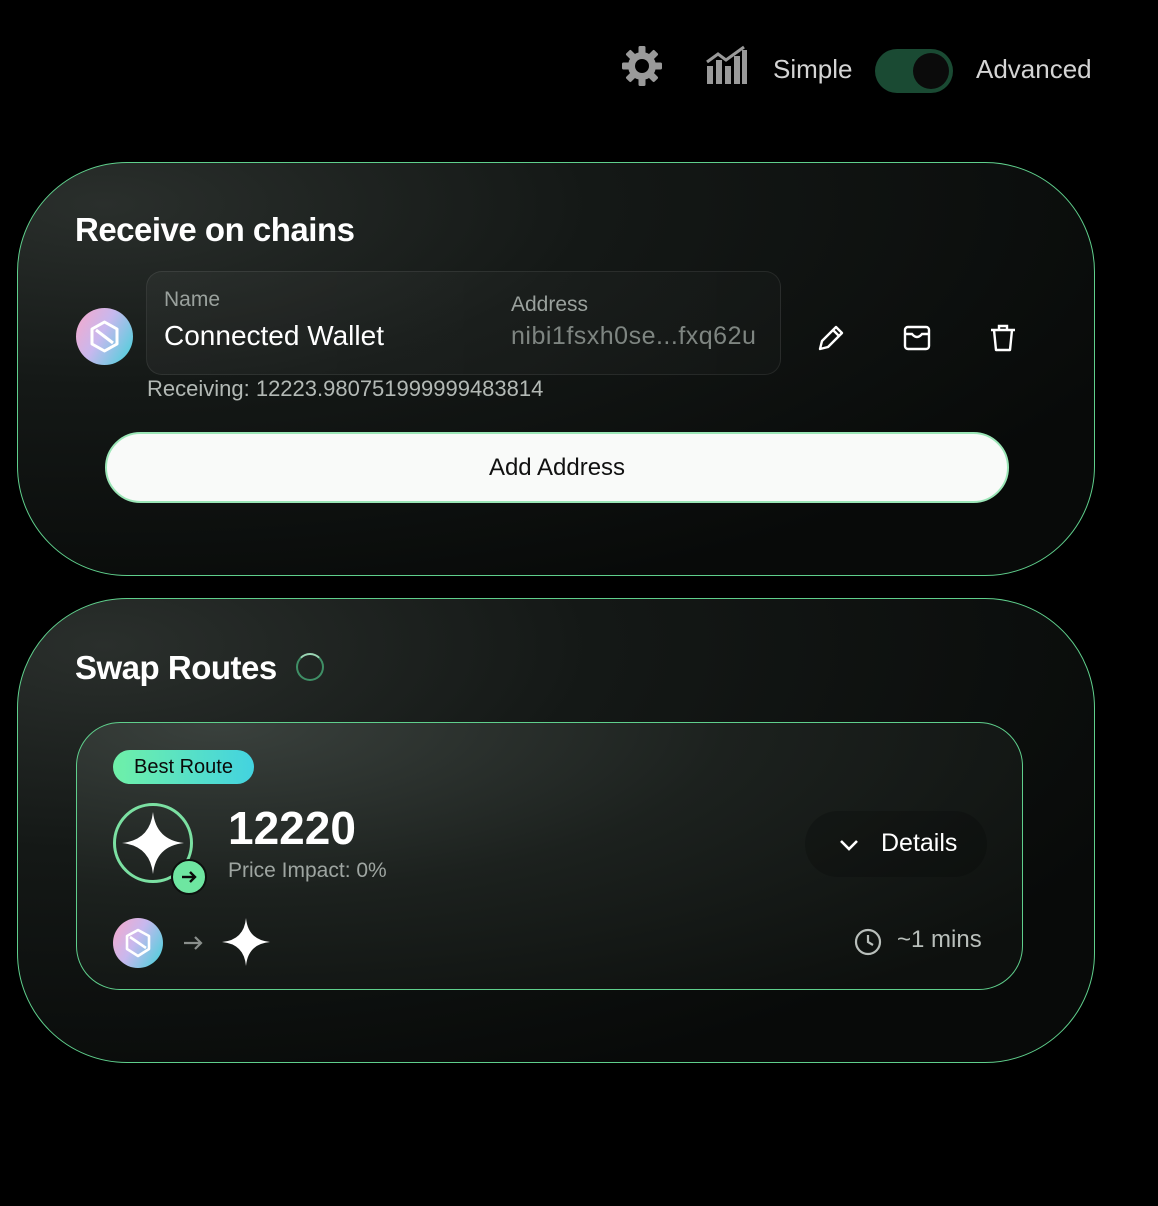  Describe the element at coordinates (634, 336) in the screenshot. I see `wallet-address: nibi1fsxh0se...fxq62u` at that location.